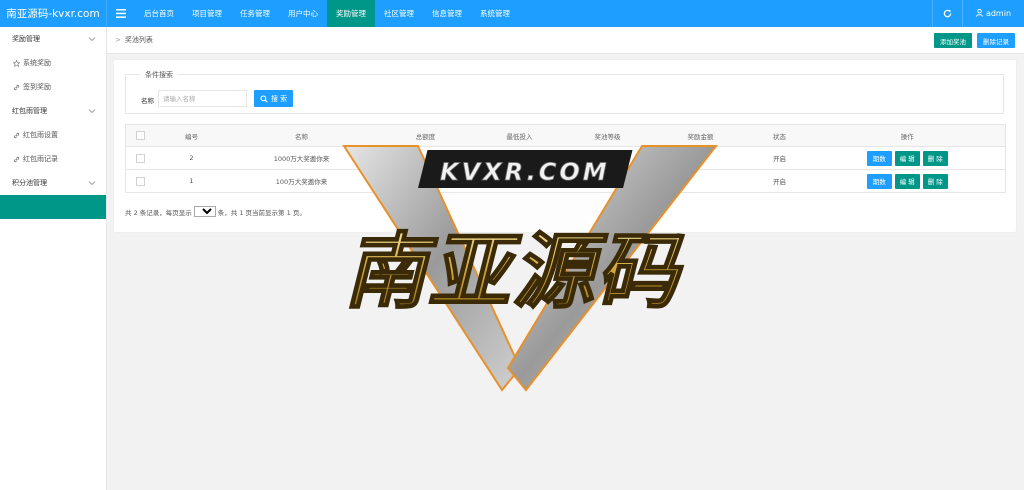  I want to click on watermark-main-text: 南亚源码, so click(514, 272).